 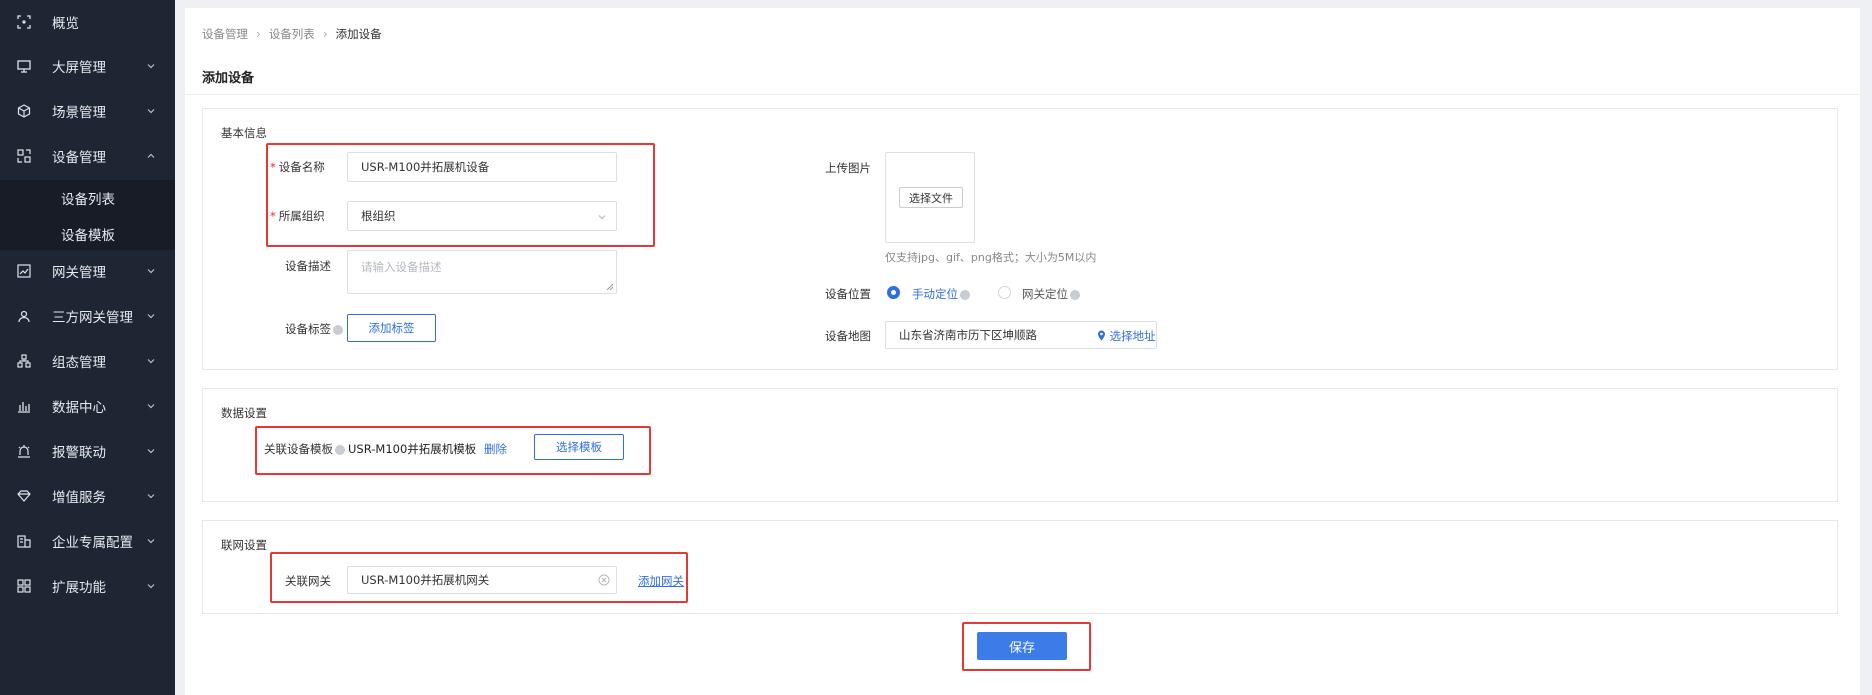 I want to click on section-title: 联网设置, so click(x=244, y=545).